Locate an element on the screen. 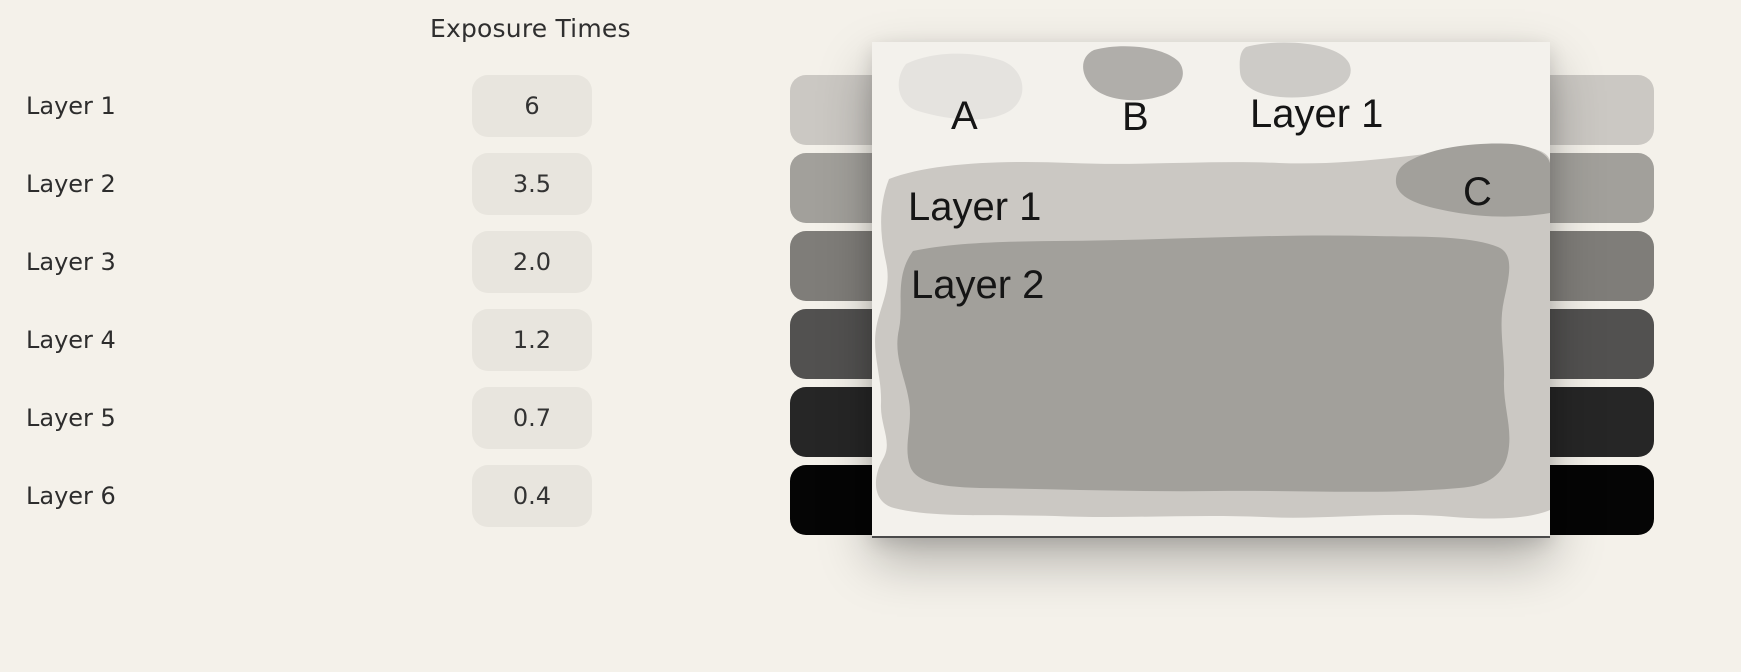 This screenshot has width=1741, height=672. exposure-value-box-3: 2.0 is located at coordinates (532, 262).